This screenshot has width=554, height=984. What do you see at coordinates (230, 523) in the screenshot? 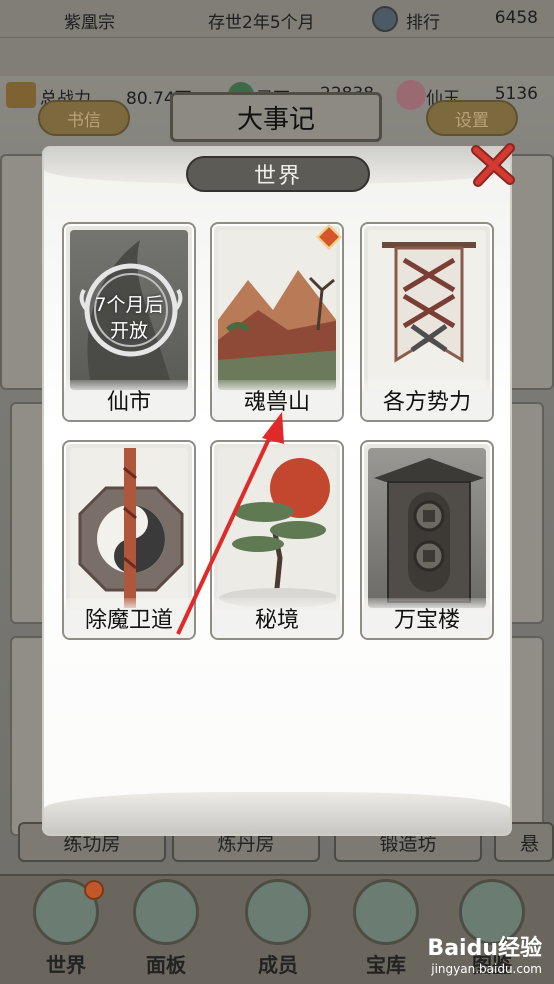
I see `annotation-arrow-icon` at bounding box center [230, 523].